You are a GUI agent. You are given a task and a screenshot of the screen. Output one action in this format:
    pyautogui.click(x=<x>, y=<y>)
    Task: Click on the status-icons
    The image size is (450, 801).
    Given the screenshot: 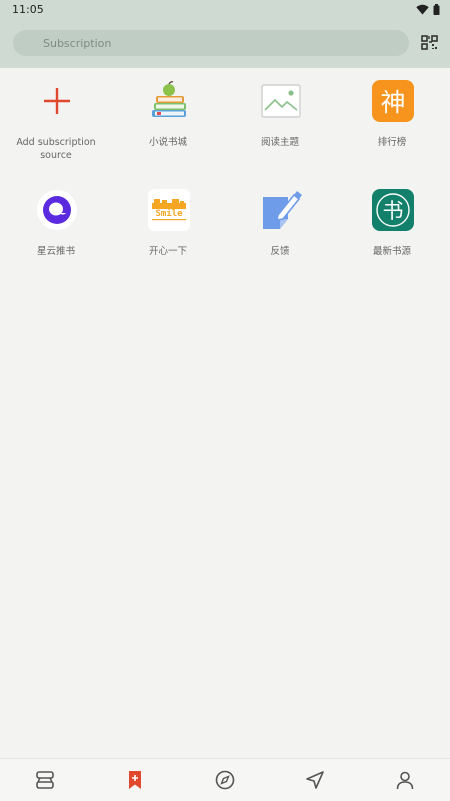 What is the action you would take?
    pyautogui.click(x=428, y=9)
    